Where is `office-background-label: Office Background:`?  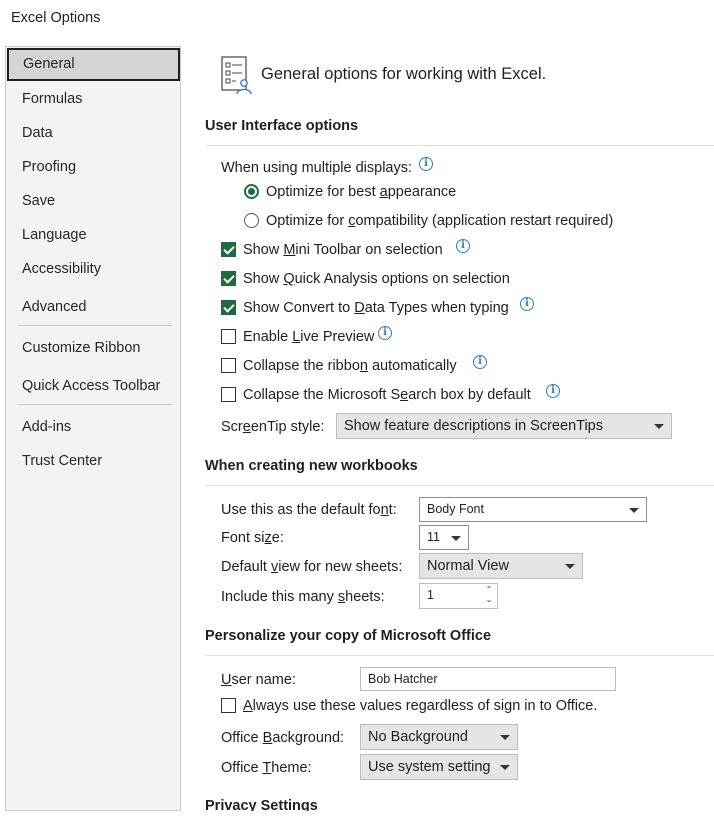
office-background-label: Office Background: is located at coordinates (283, 738).